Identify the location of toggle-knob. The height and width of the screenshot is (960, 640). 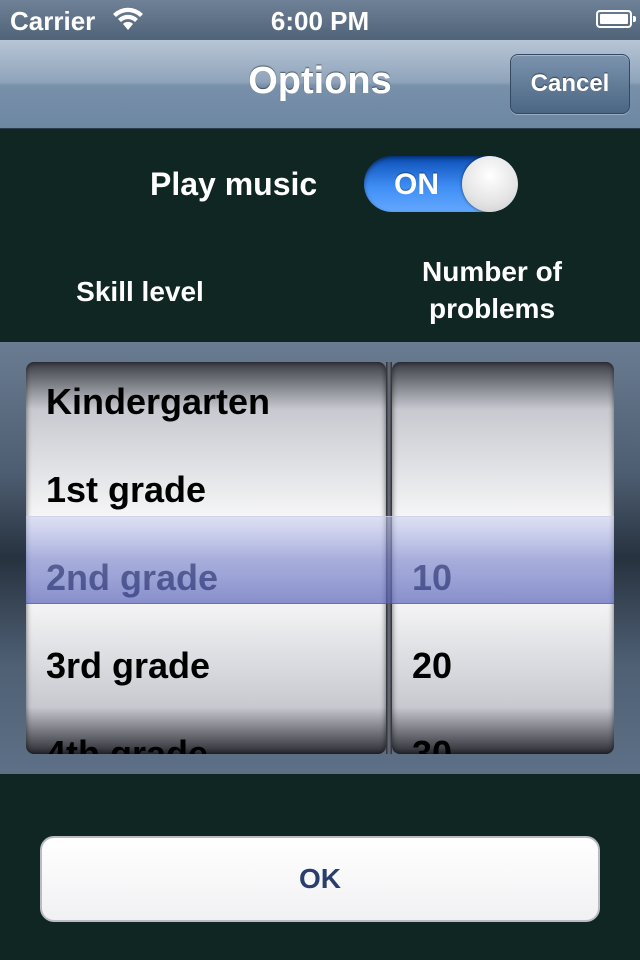
(490, 184).